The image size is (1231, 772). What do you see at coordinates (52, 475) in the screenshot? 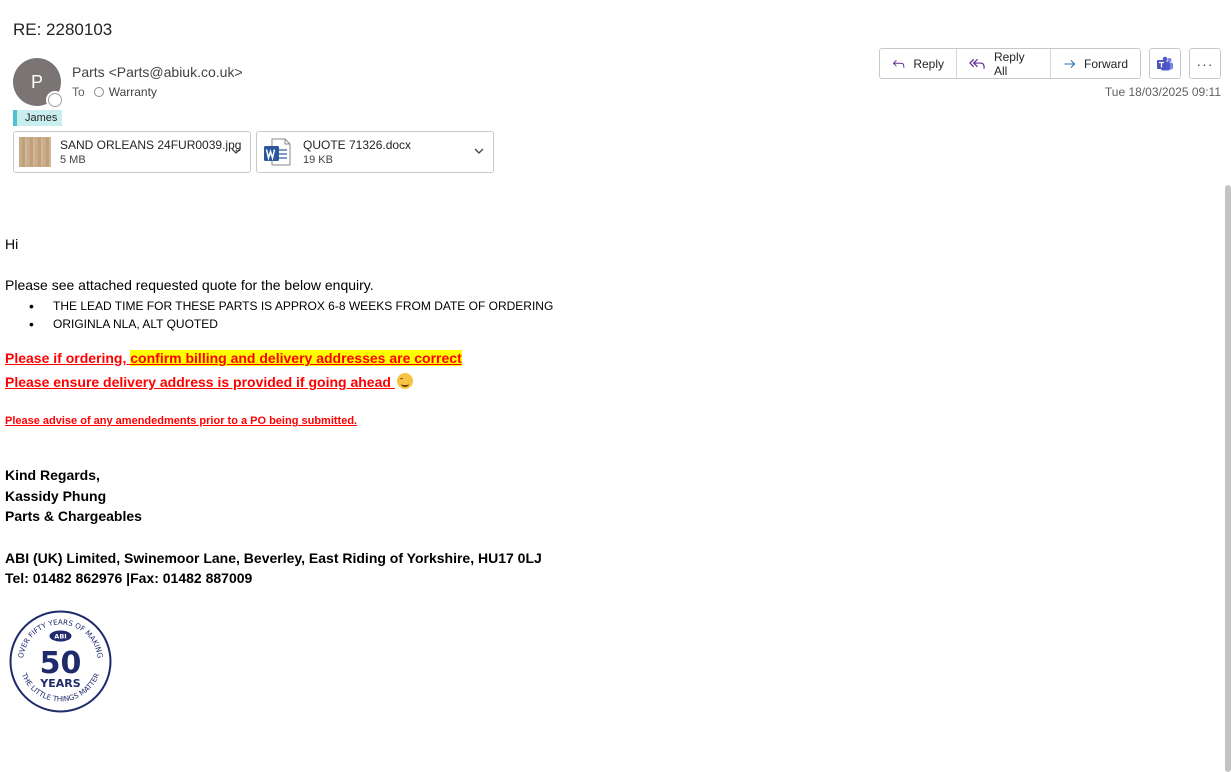
I see `signature-closing: Kind Regards,` at bounding box center [52, 475].